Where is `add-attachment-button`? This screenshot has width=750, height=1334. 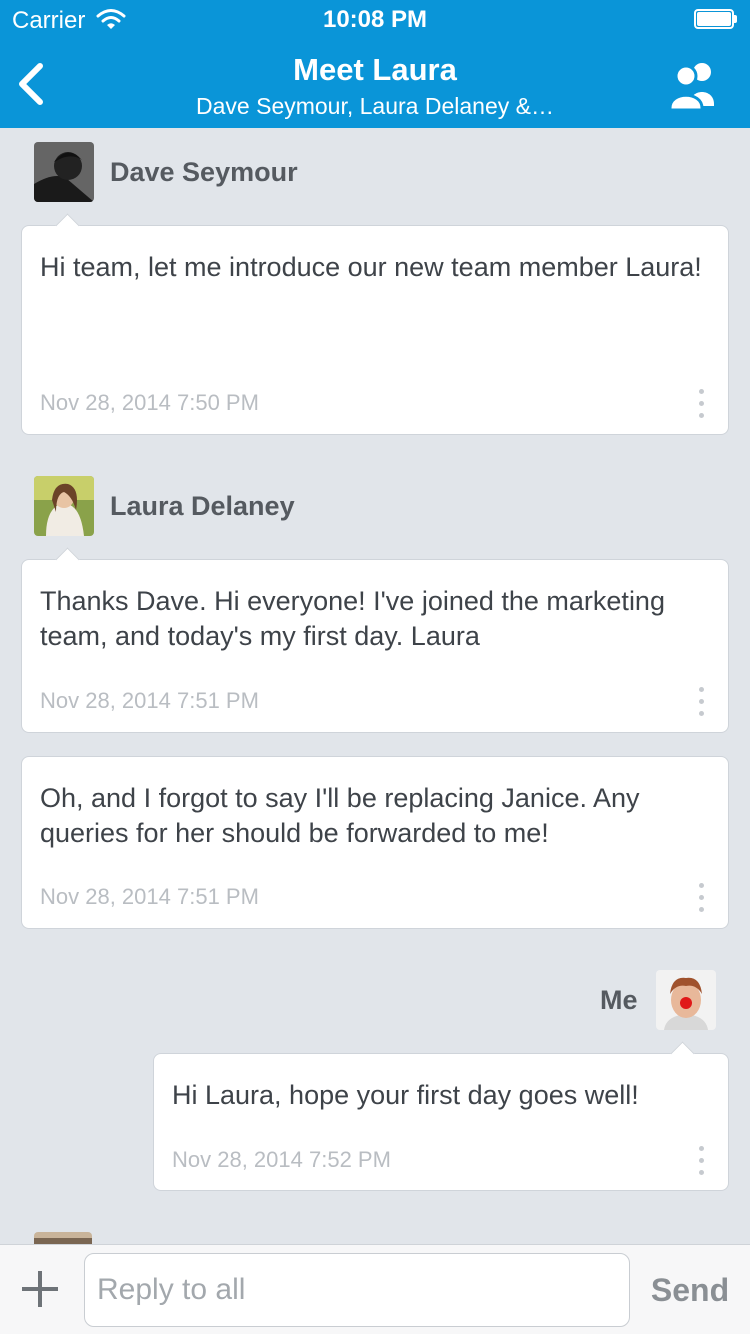 add-attachment-button is located at coordinates (40, 1289).